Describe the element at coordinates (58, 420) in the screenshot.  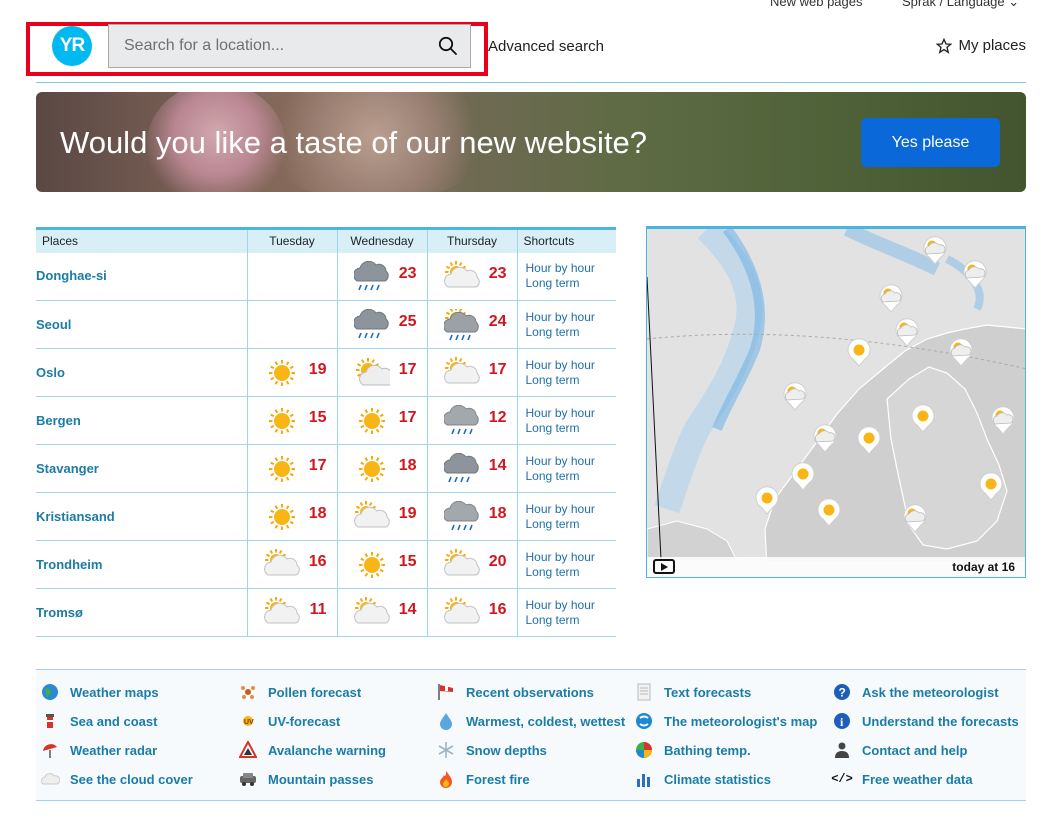
I see `place-link: Bergen` at that location.